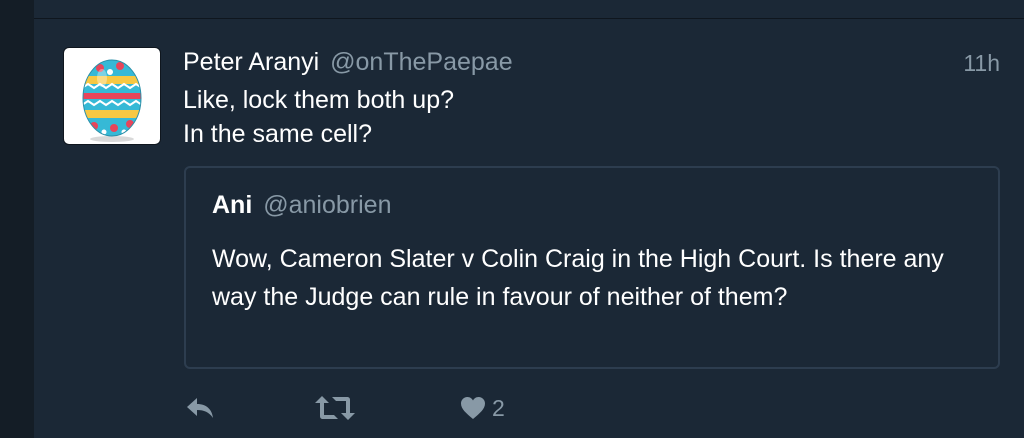 The image size is (1024, 438). I want to click on avatar, so click(112, 96).